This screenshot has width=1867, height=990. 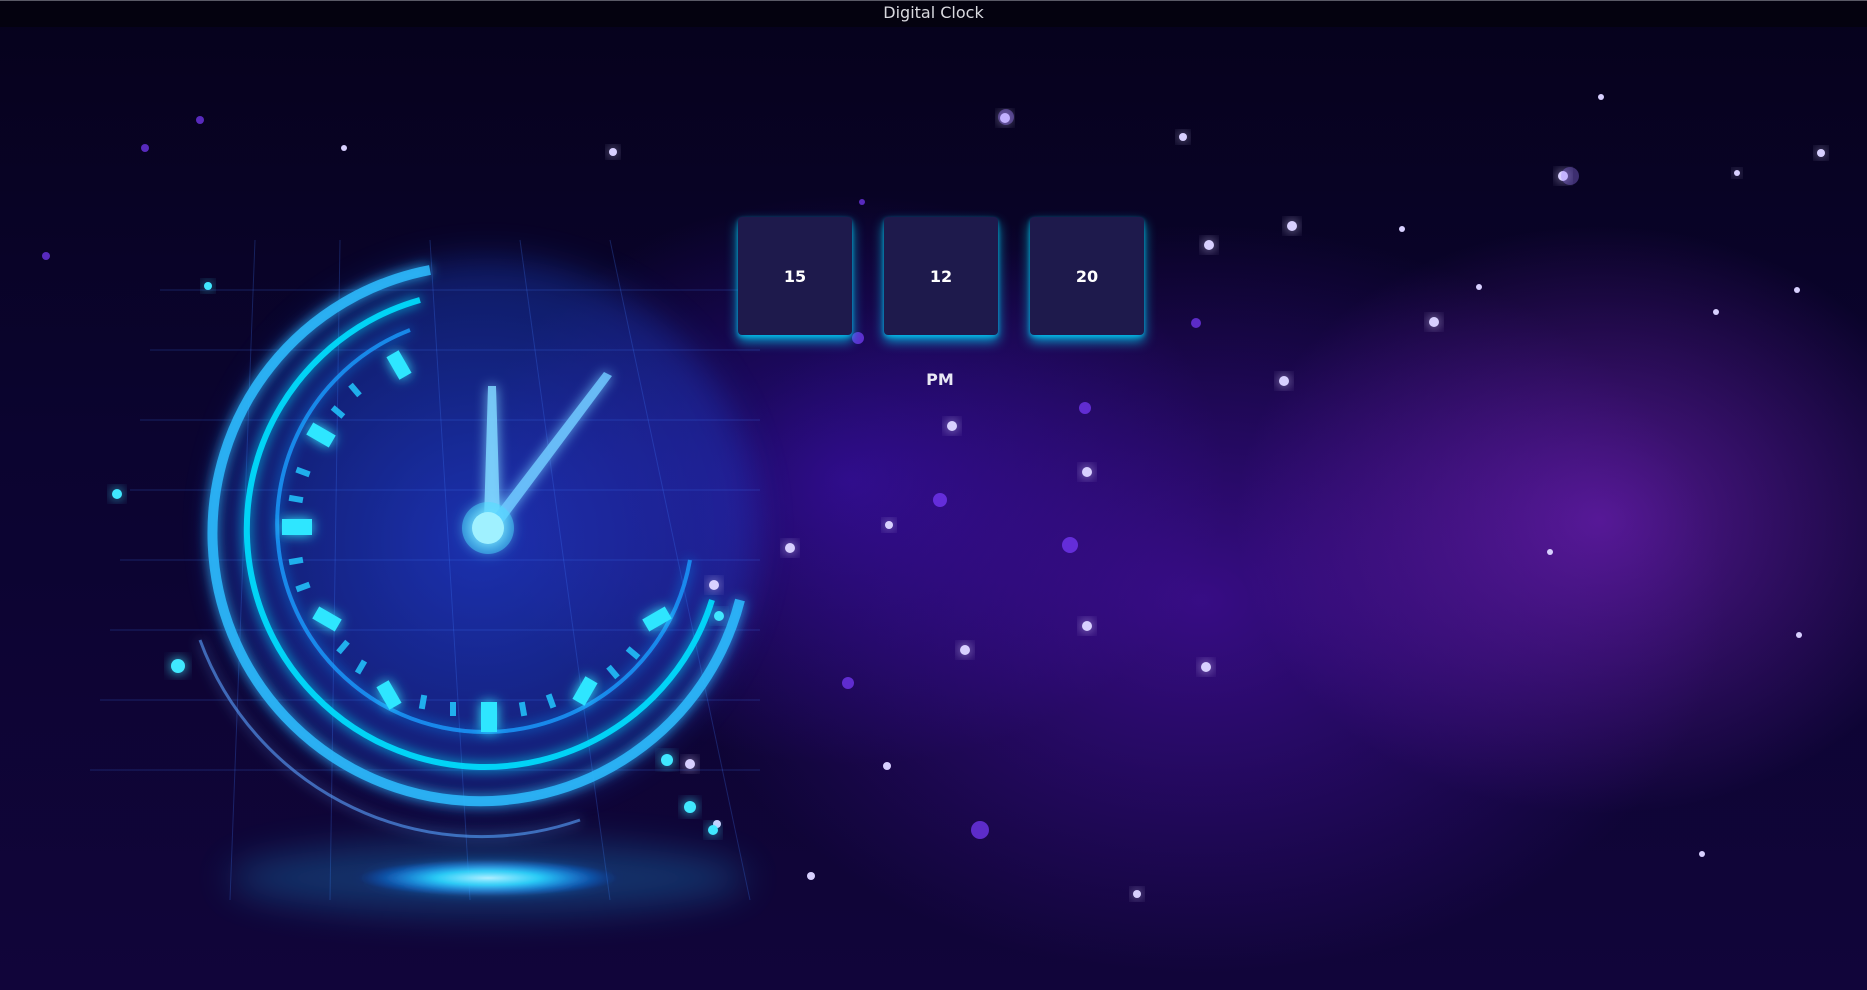 What do you see at coordinates (941, 276) in the screenshot?
I see `minutes-display: 12` at bounding box center [941, 276].